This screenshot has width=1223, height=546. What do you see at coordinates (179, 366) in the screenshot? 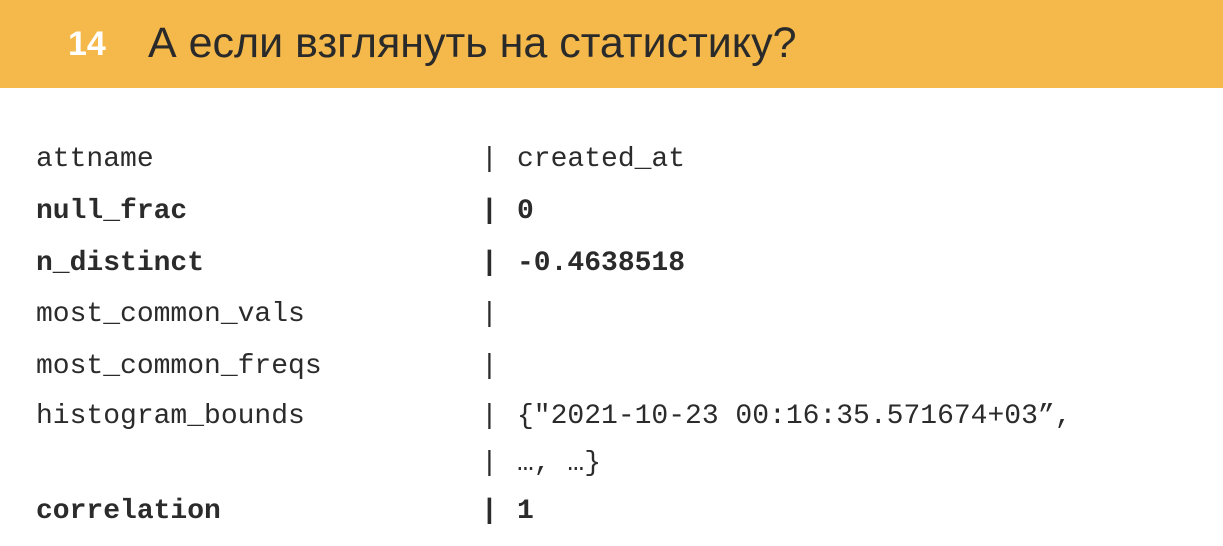
I see `stat-name: most_common_freqs` at bounding box center [179, 366].